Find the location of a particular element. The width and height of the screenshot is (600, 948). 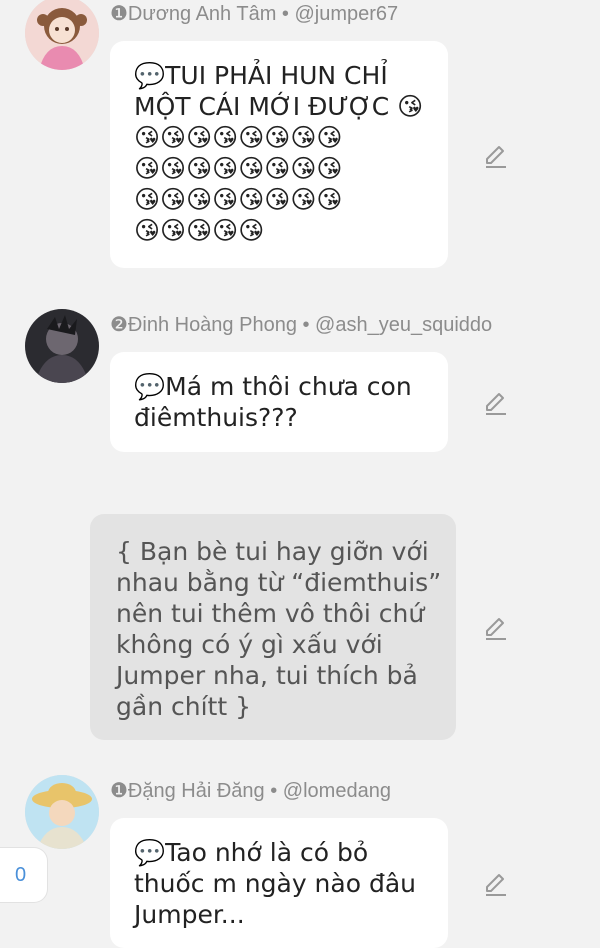

comment-text-line: điêmthuis??? is located at coordinates (216, 417).